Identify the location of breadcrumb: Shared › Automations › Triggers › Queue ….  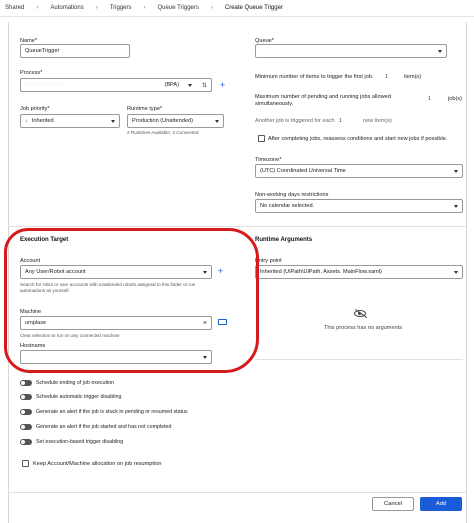
(237, 8).